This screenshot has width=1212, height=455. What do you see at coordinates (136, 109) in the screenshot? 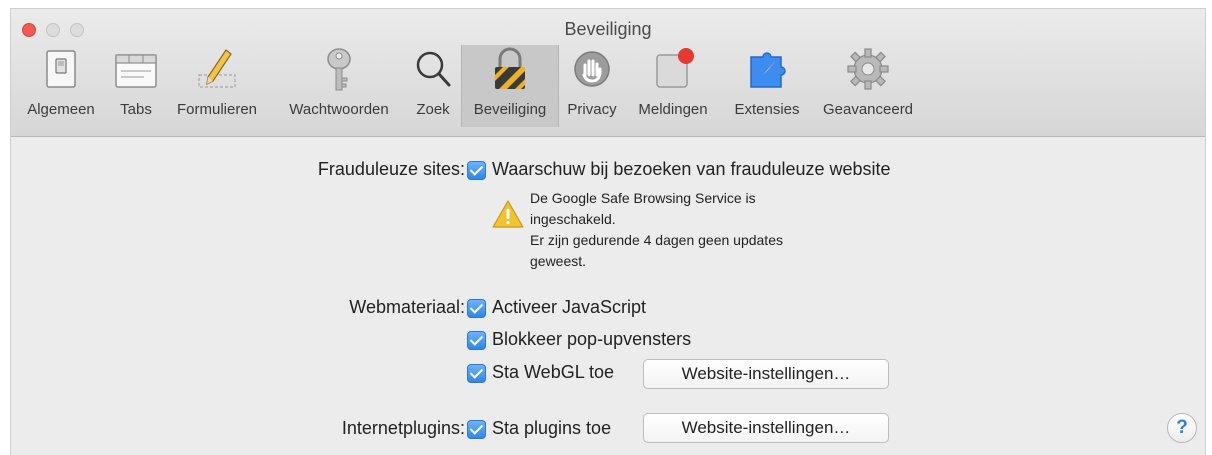
I see `tab-label: Tabs` at bounding box center [136, 109].